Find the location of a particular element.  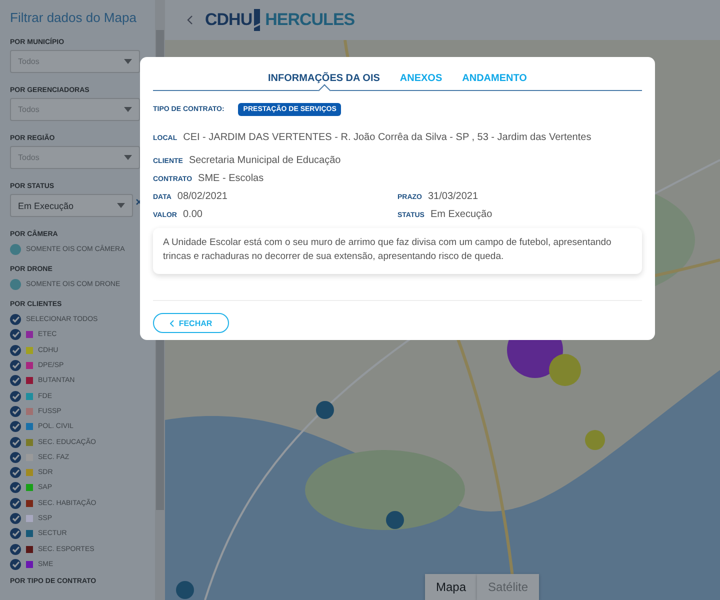

sidebar-title: Filtrar dados do Mapa is located at coordinates (74, 17).